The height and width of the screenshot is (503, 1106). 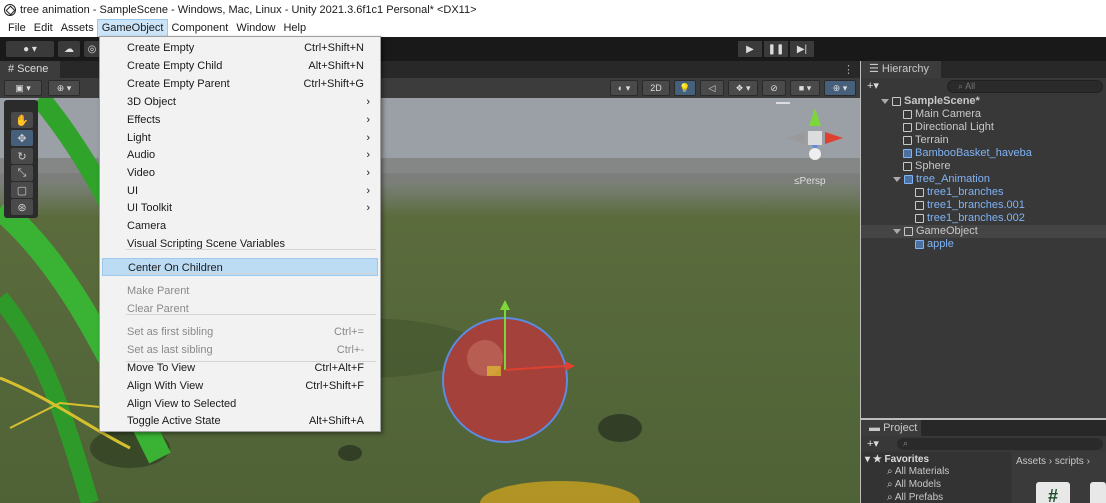 What do you see at coordinates (240, 244) in the screenshot?
I see `menu-item-visual-scripting-scene-variables: Visual Scripting Scene Variables` at bounding box center [240, 244].